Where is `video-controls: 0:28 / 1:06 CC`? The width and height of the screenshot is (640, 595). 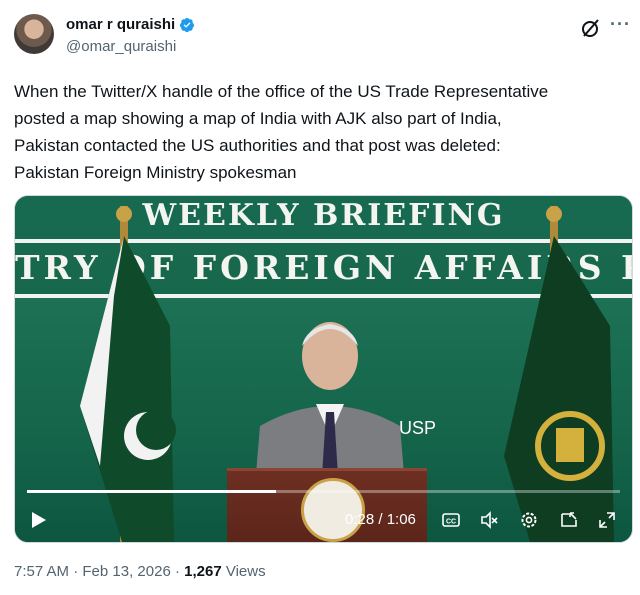
video-controls: 0:28 / 1:06 CC is located at coordinates (323, 521).